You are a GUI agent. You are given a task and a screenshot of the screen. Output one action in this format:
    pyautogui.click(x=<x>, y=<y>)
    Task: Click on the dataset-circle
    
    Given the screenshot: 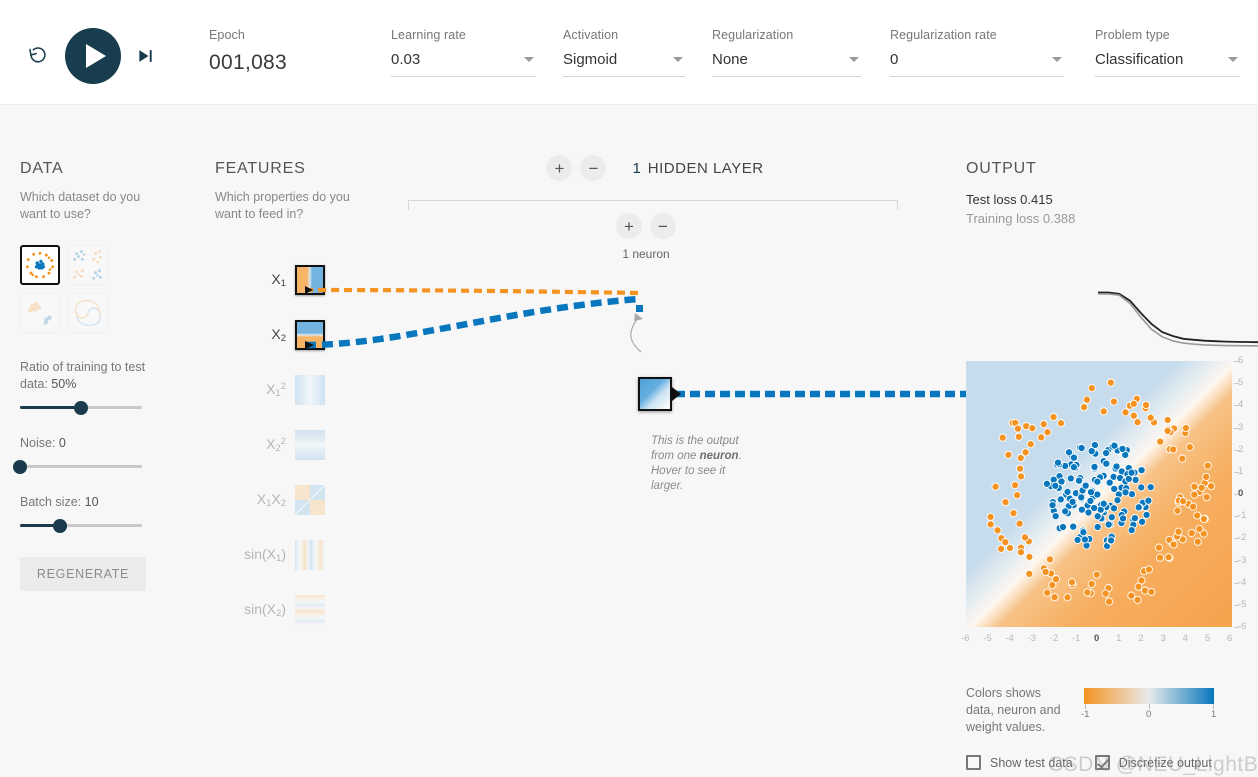 What is the action you would take?
    pyautogui.click(x=40, y=265)
    